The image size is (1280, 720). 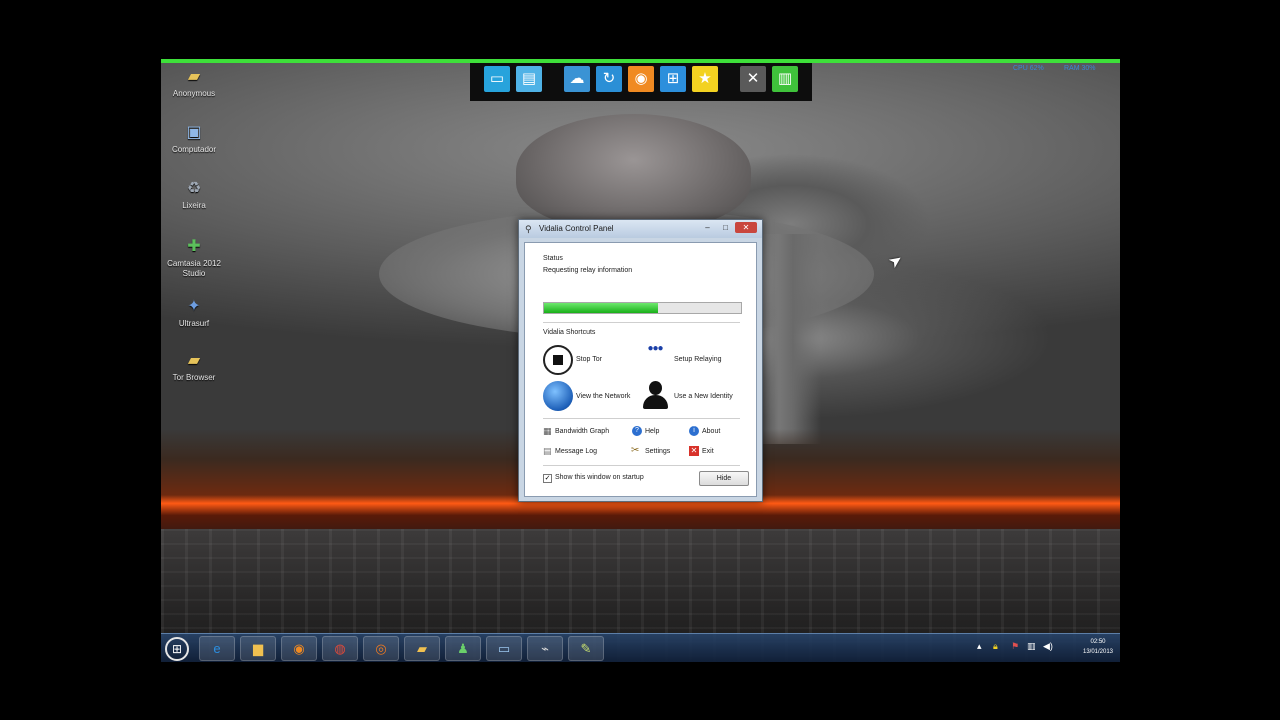 I want to click on dock-chat-icon: ☁, so click(x=577, y=79).